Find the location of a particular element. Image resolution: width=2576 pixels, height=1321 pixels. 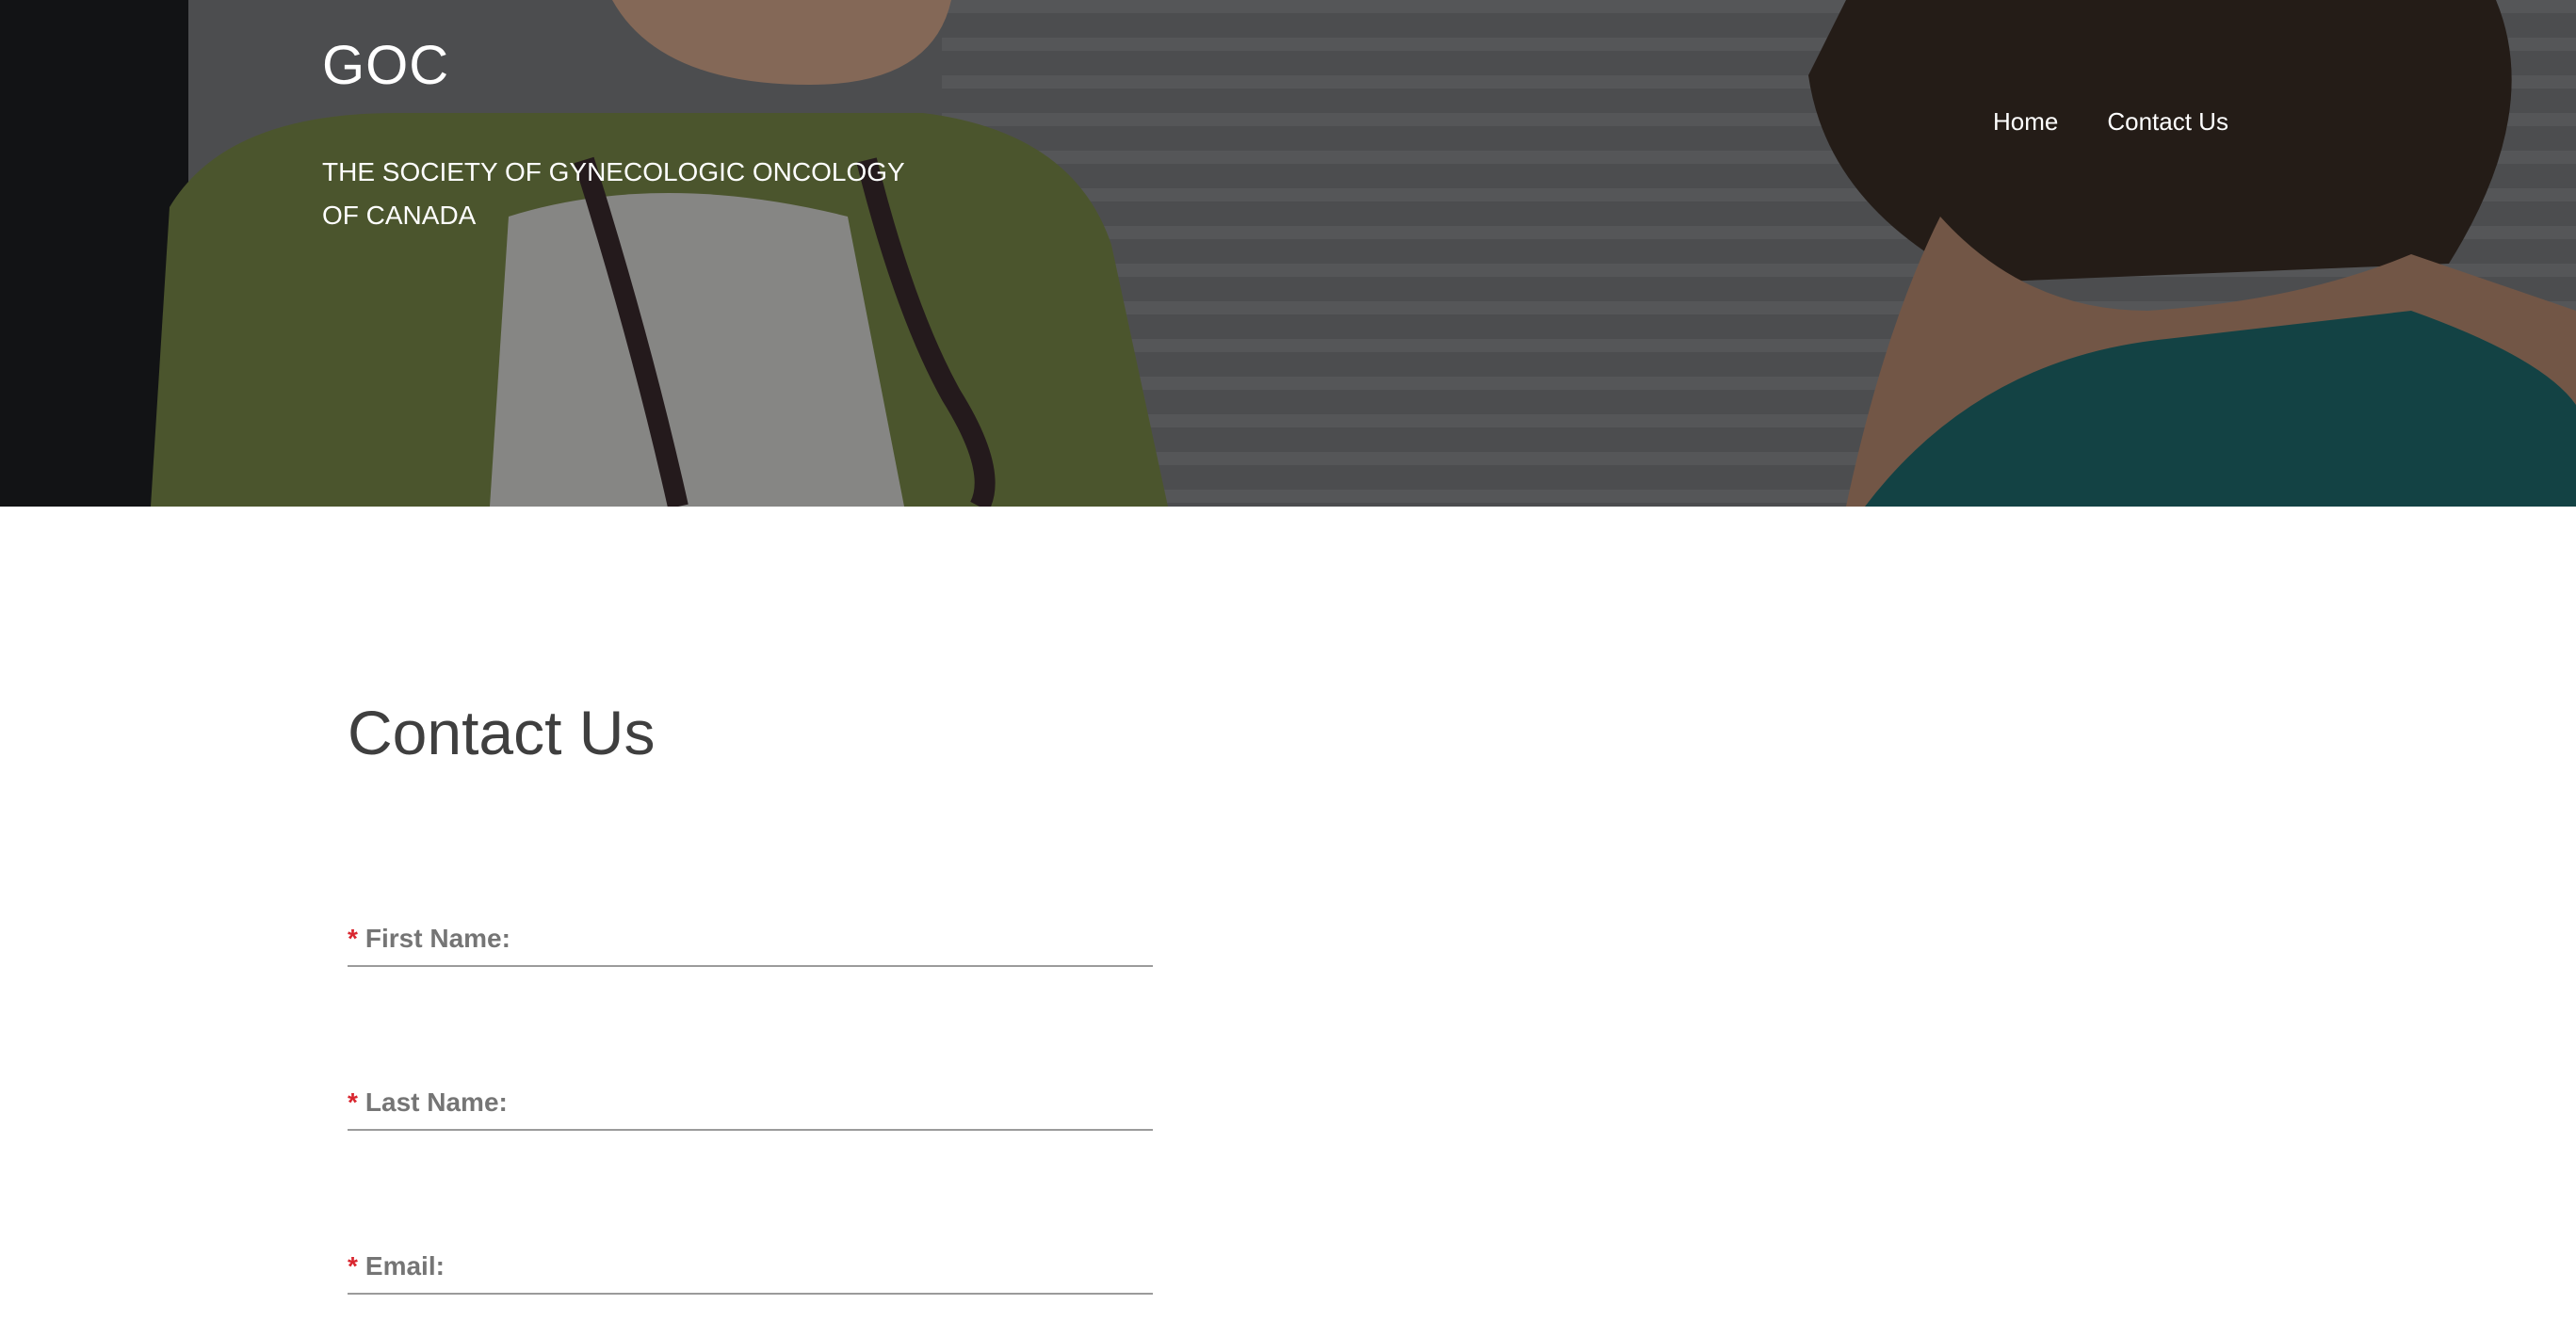

page-title: Contact Us is located at coordinates (502, 732).